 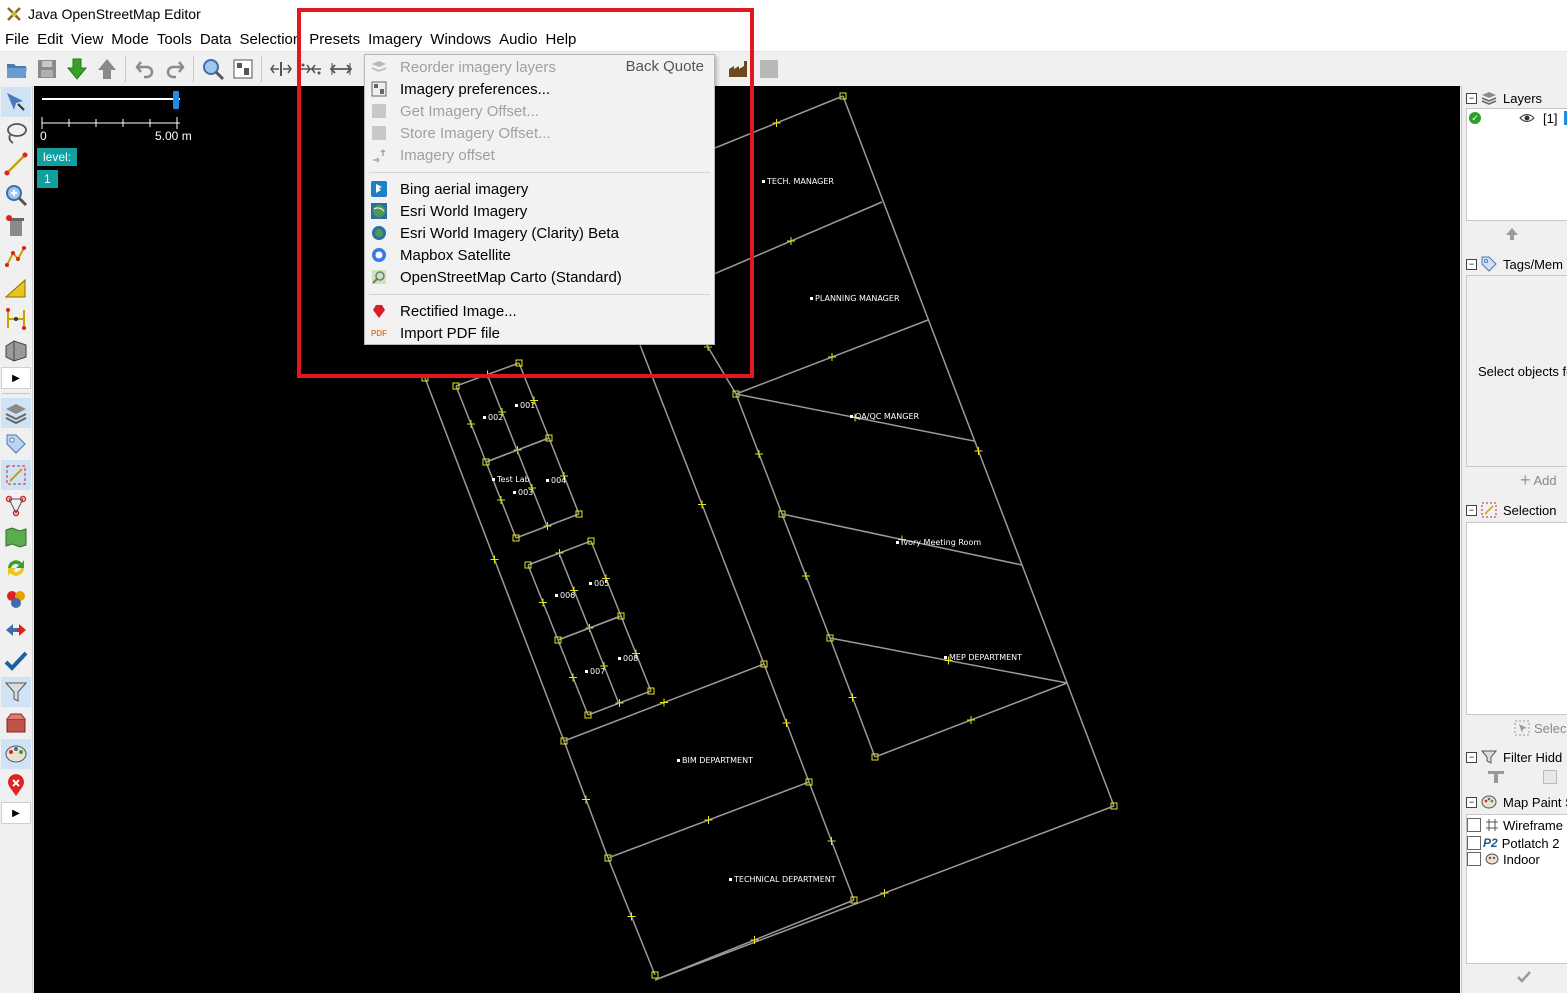 What do you see at coordinates (145, 69) in the screenshot?
I see `undo-icon` at bounding box center [145, 69].